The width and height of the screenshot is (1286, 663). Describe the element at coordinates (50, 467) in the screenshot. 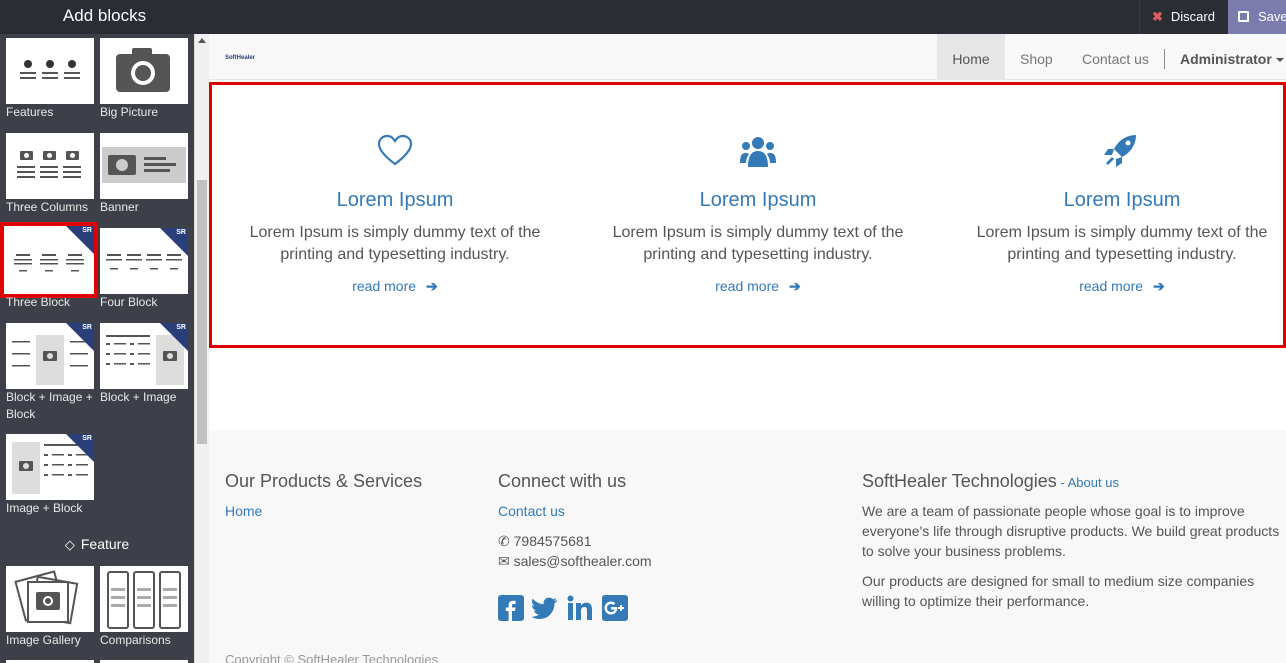

I see `snippet-image-block: SR` at that location.